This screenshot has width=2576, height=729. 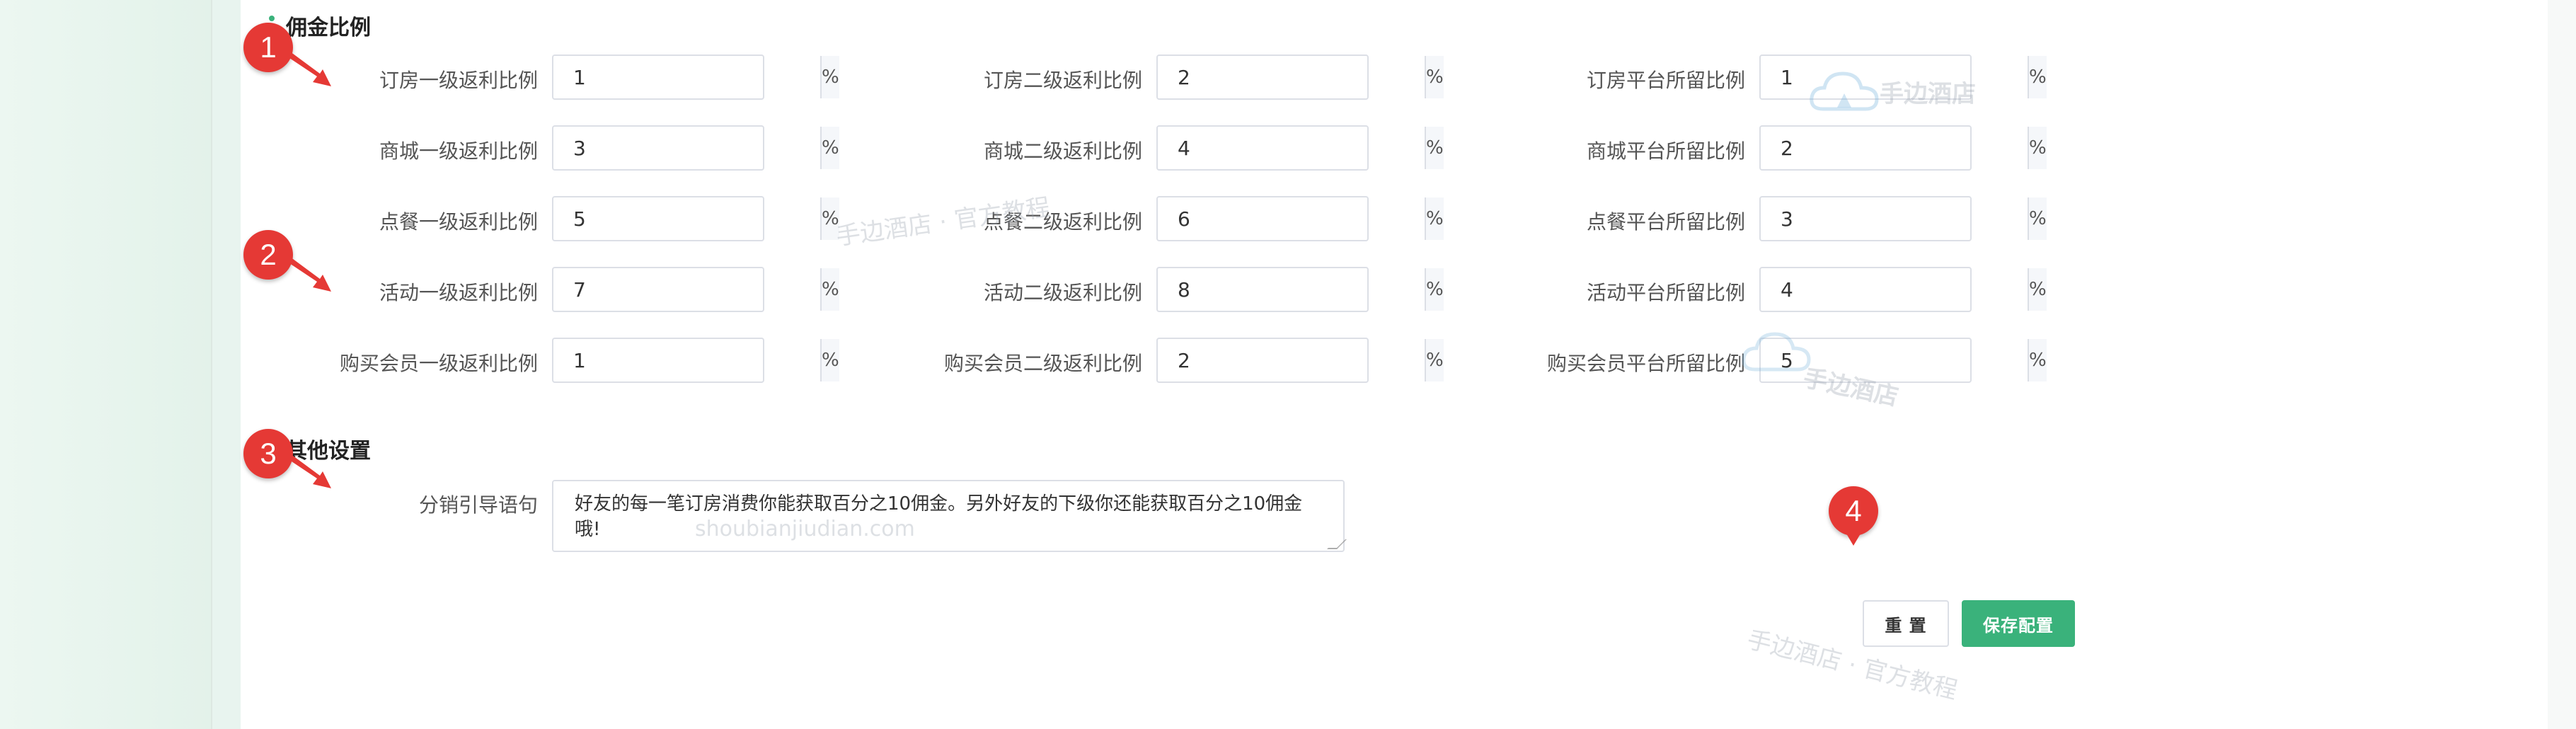 What do you see at coordinates (1666, 222) in the screenshot?
I see `field-label: 点餐平台所留比例` at bounding box center [1666, 222].